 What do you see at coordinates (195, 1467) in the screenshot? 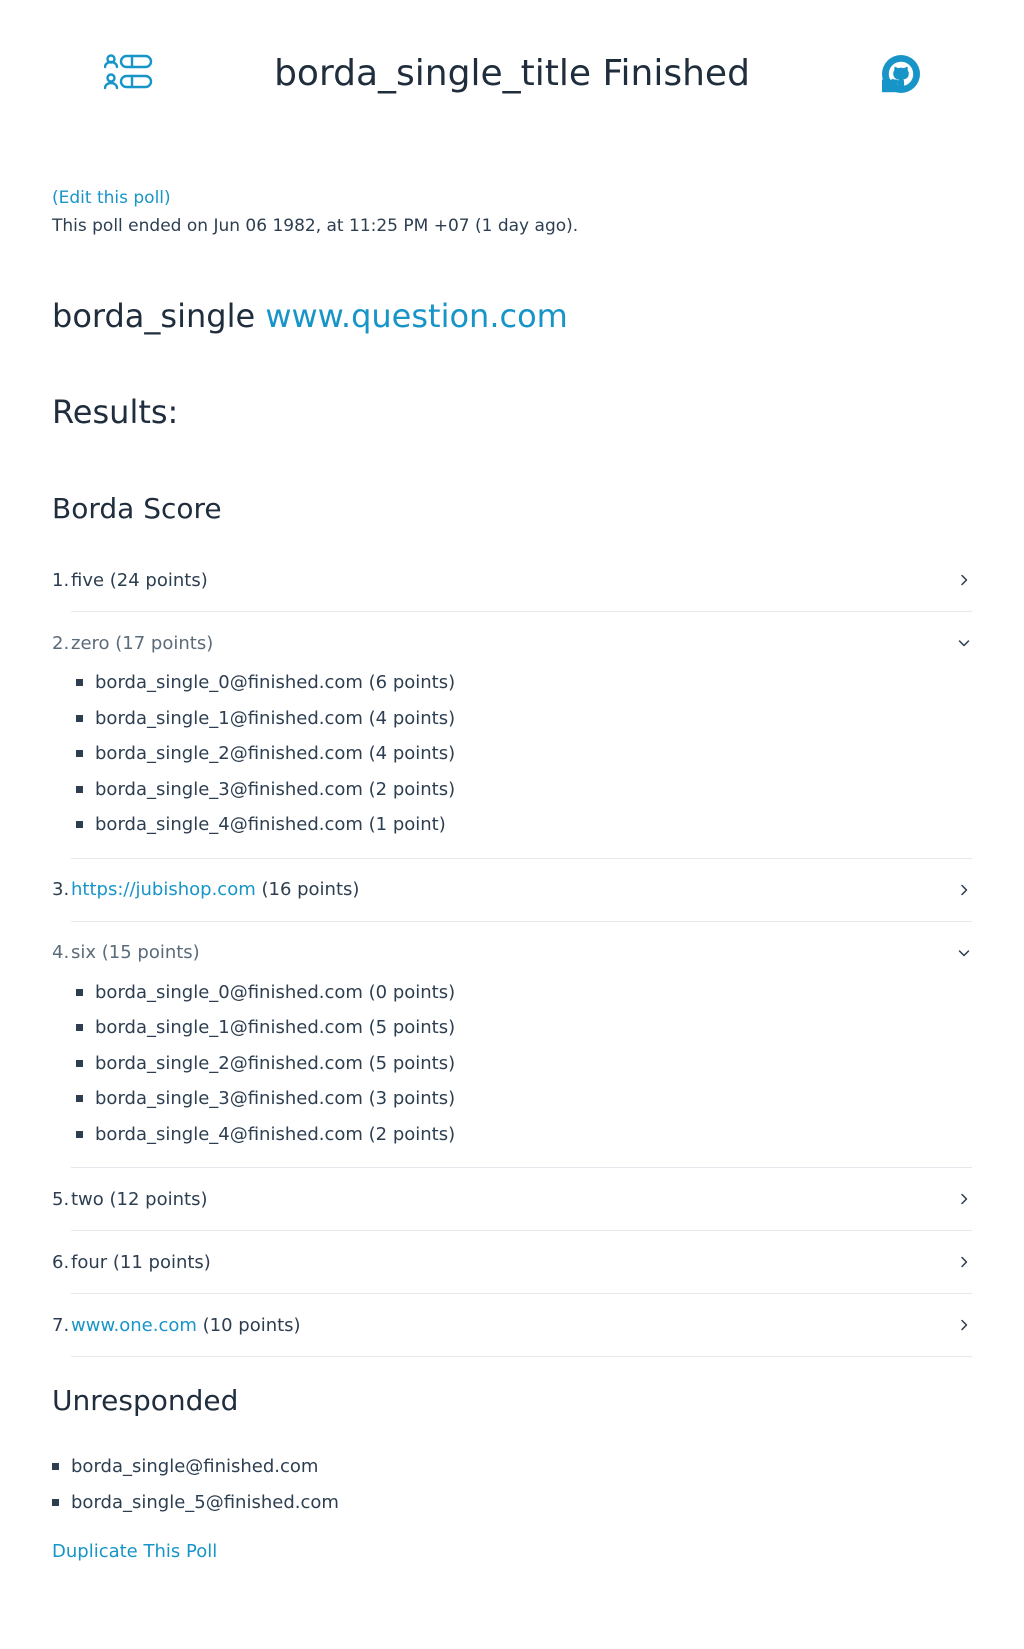
I see `unresponded-email: borda_single@finished.com` at bounding box center [195, 1467].